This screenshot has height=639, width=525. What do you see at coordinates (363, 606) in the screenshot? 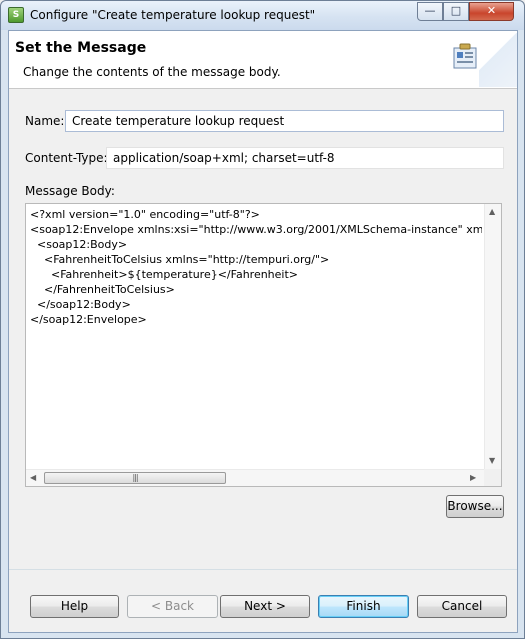
I see `finish-button: Finish` at bounding box center [363, 606].